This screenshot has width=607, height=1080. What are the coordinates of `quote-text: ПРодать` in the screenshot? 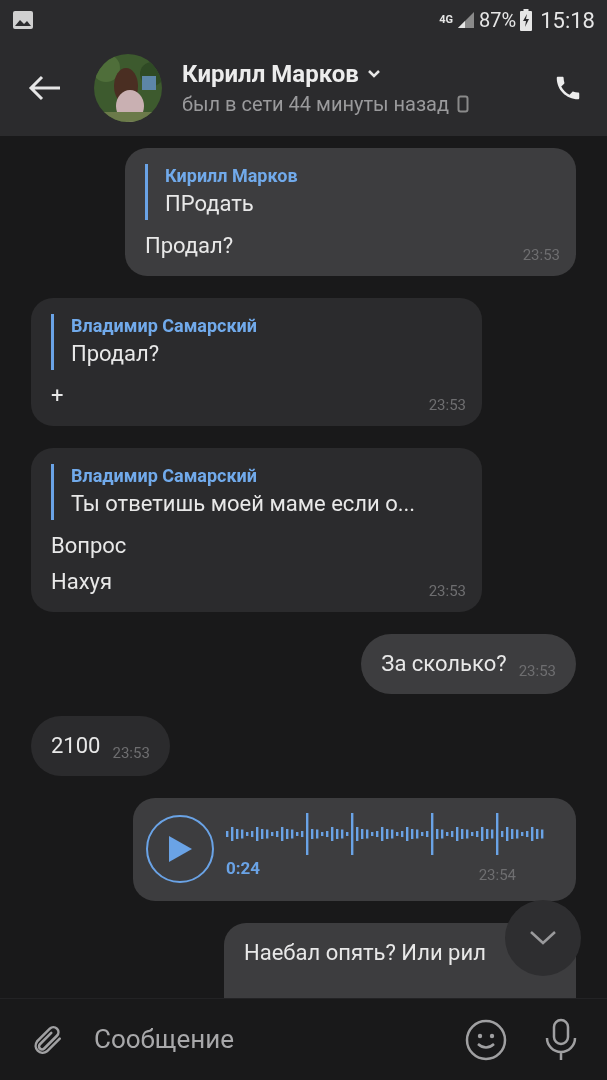 It's located at (210, 204).